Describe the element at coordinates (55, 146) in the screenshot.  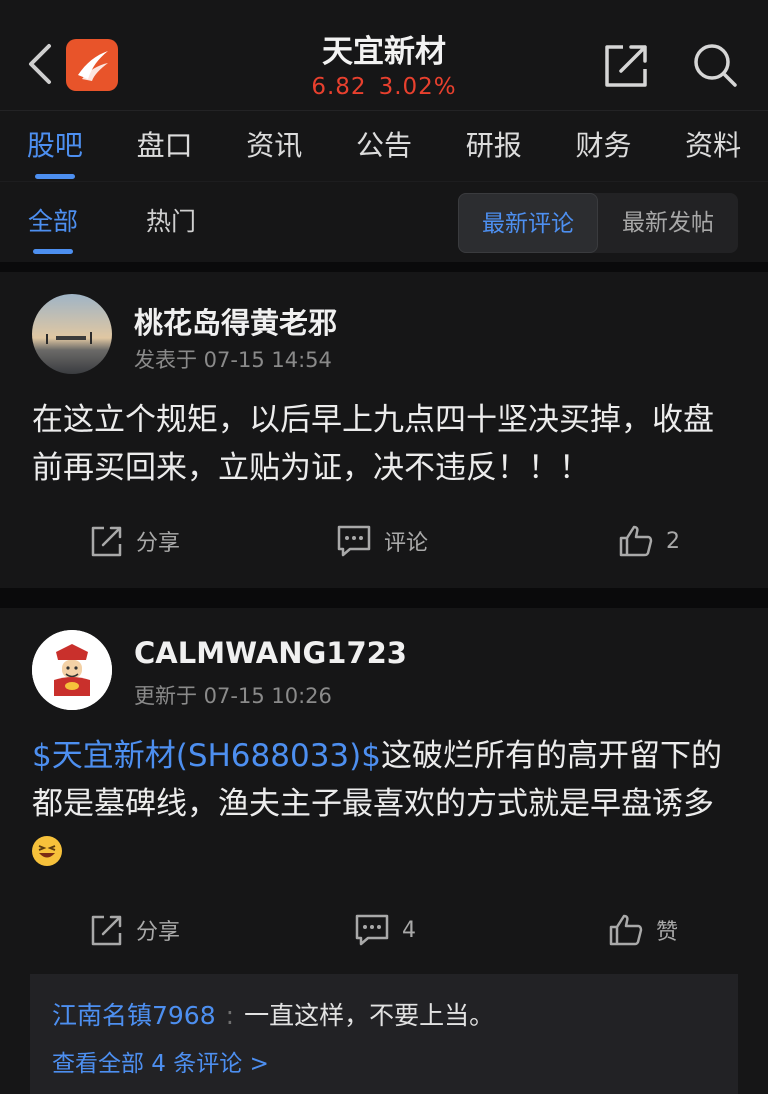
I see `tab-guba: 股吧` at that location.